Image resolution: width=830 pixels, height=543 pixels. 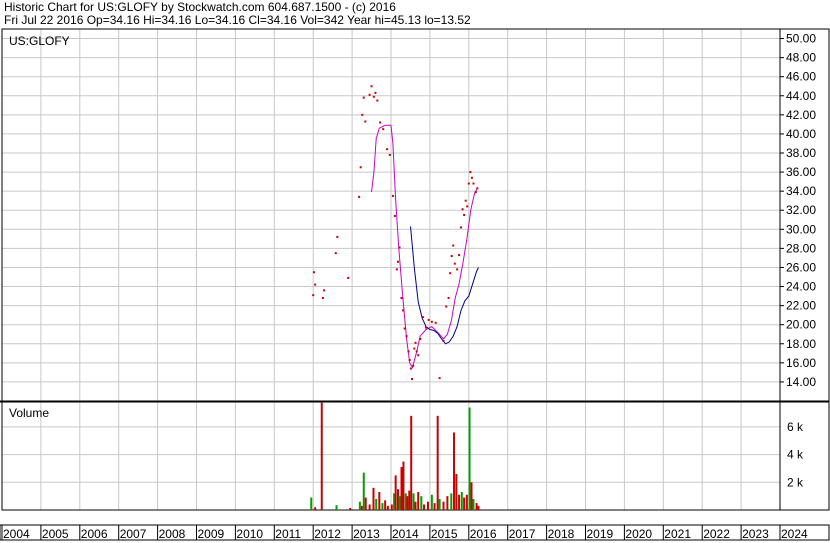 What do you see at coordinates (801, 153) in the screenshot?
I see `price-tick-label: 38.00` at bounding box center [801, 153].